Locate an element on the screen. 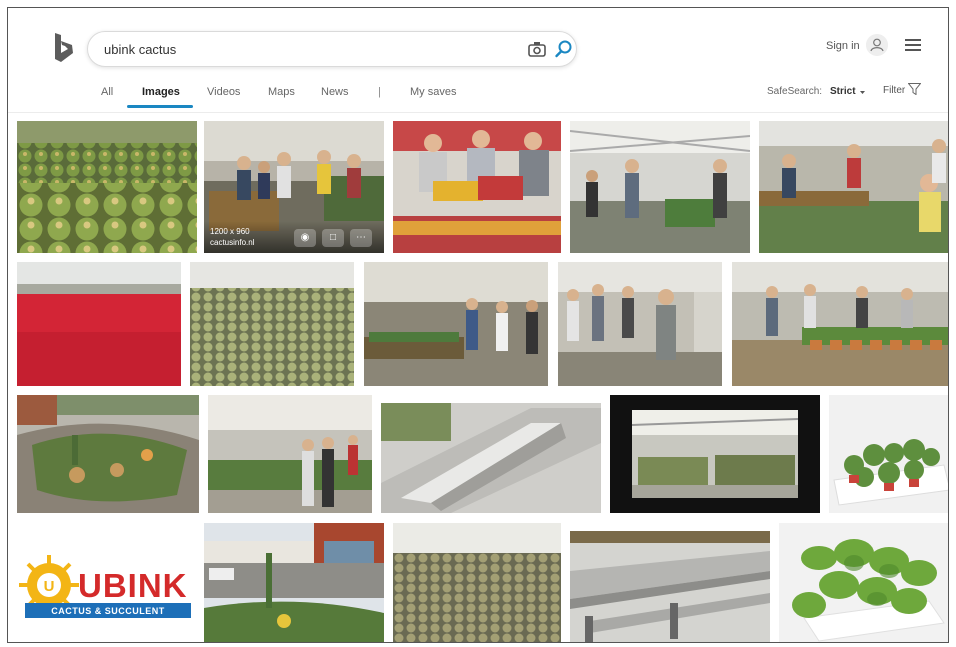  image-result-metal-gutter is located at coordinates (491, 458).